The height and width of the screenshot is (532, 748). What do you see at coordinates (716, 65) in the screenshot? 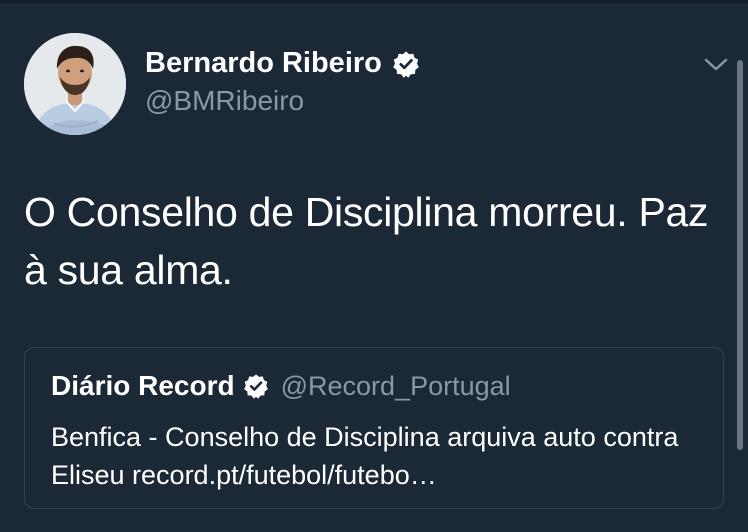
I see `chevron-down-icon` at bounding box center [716, 65].